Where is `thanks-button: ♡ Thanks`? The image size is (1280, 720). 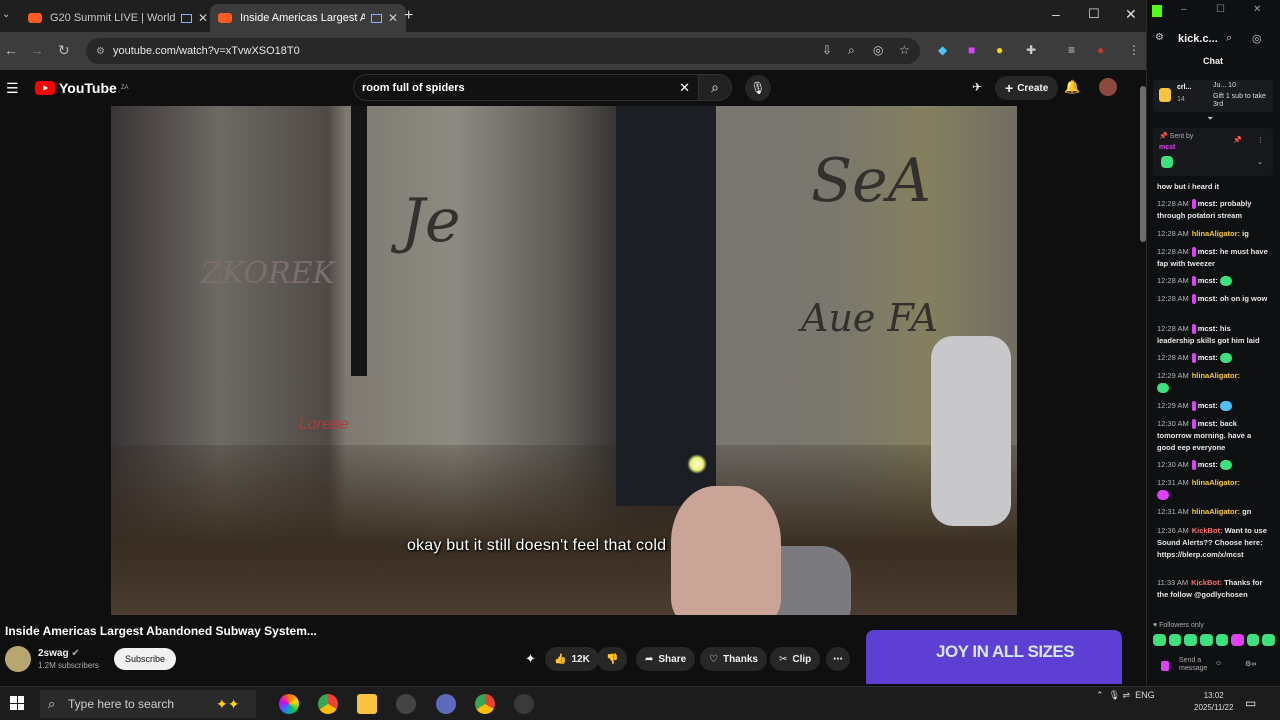
thanks-button: ♡ Thanks is located at coordinates (733, 659).